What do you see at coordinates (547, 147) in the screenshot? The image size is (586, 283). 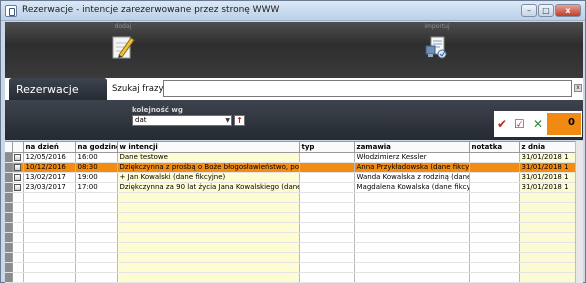 I see `header-created: z dnia` at bounding box center [547, 147].